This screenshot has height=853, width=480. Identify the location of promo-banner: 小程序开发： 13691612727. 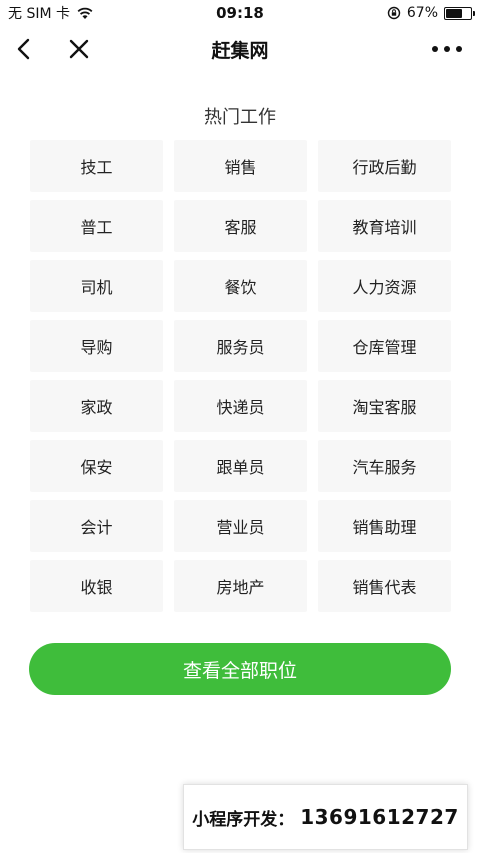
(325, 817).